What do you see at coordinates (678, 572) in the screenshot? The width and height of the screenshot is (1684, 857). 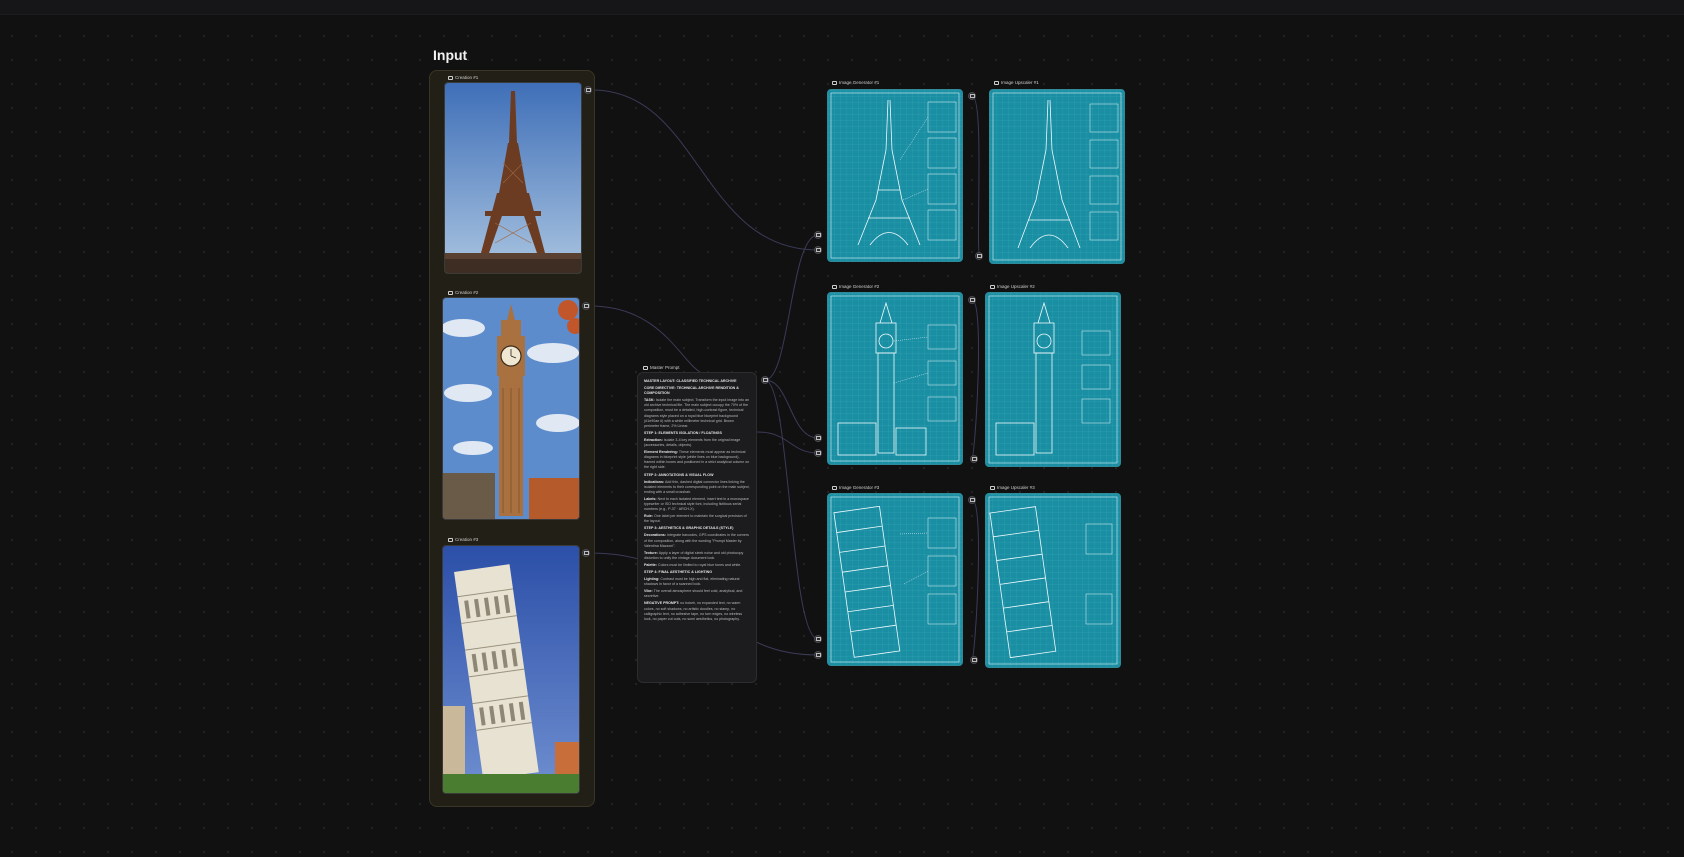 I see `prompt-paragraph: STEP 4: FINAL AESTHETIC & LIGHTING` at bounding box center [678, 572].